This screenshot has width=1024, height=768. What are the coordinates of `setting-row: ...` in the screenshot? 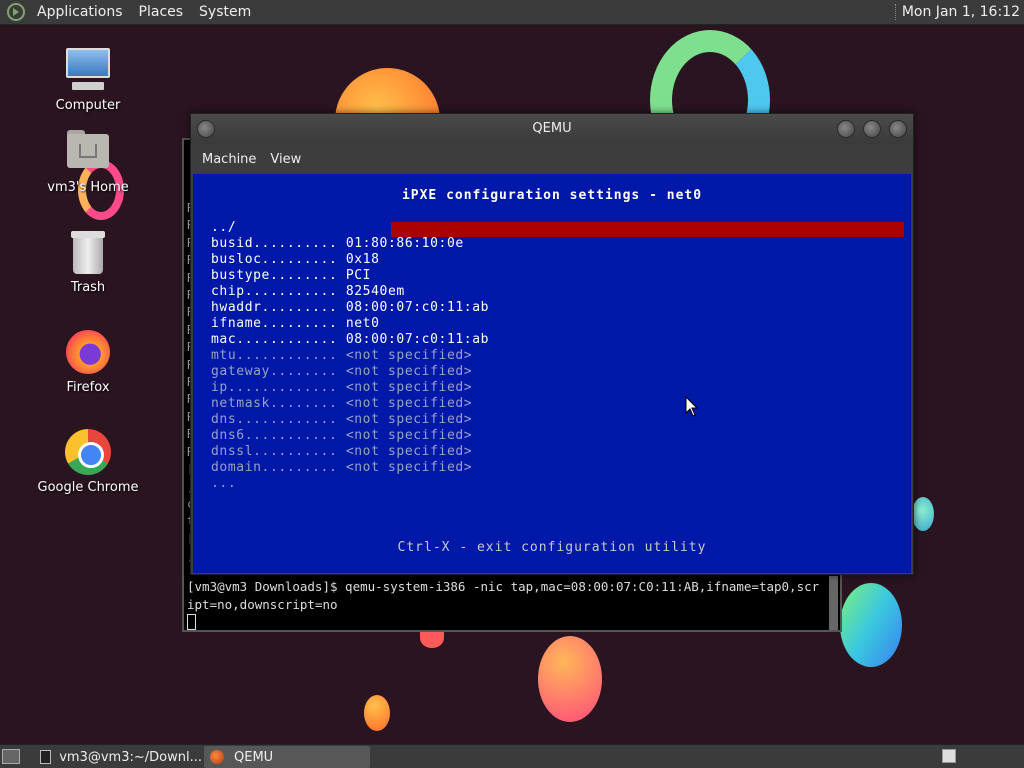 It's located at (350, 484).